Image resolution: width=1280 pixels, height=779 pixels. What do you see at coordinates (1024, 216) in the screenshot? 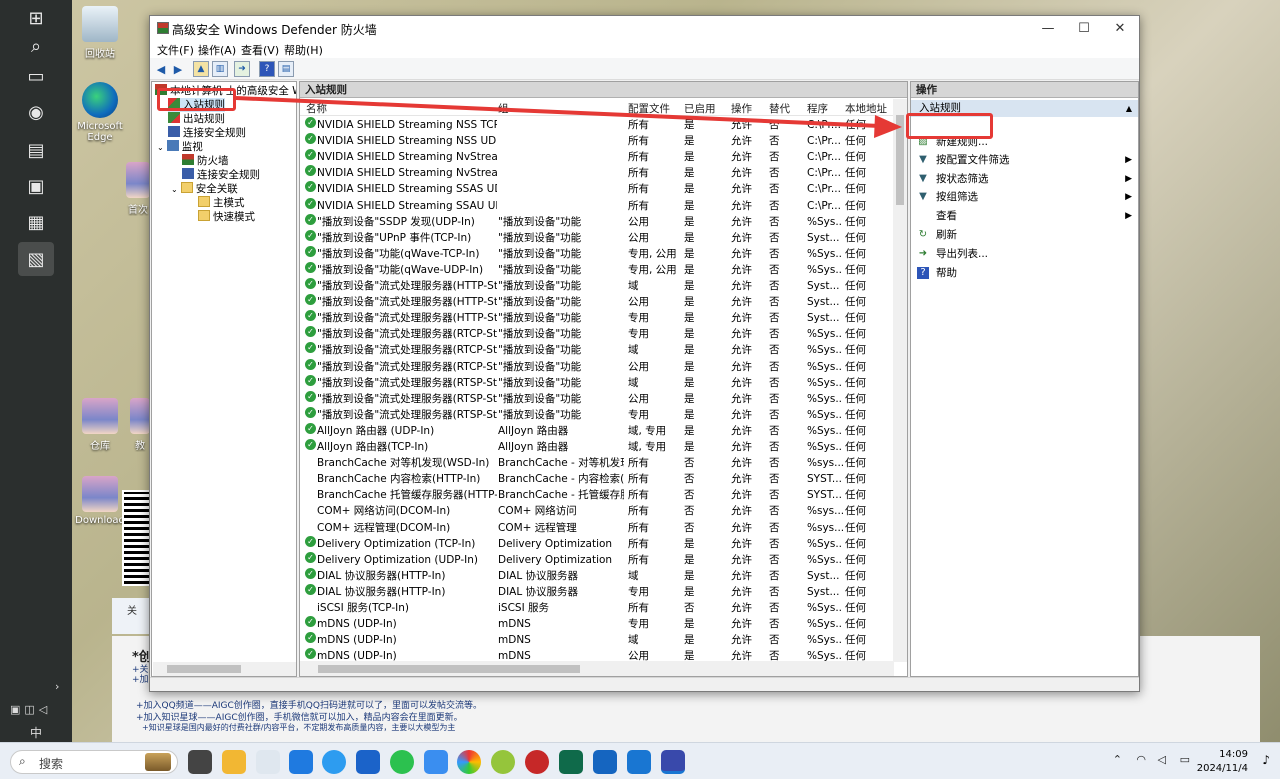
I see `action-item: 查看 ▶` at bounding box center [1024, 216].